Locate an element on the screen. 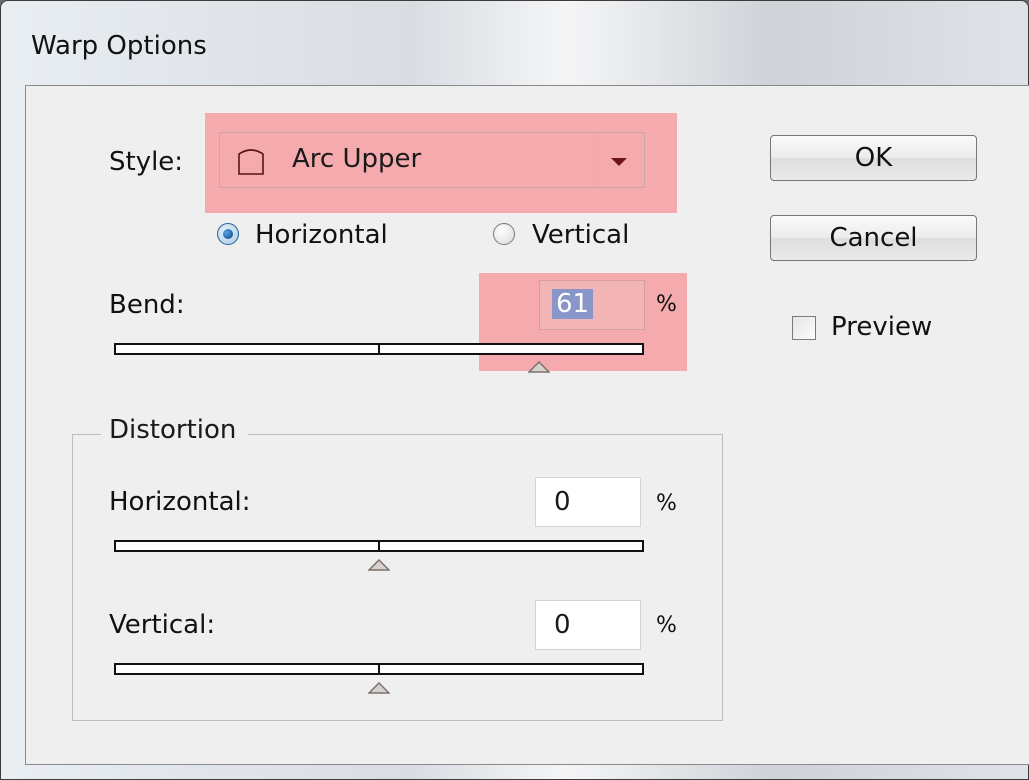 This screenshot has height=780, width=1029. bend-slider-track is located at coordinates (379, 349).